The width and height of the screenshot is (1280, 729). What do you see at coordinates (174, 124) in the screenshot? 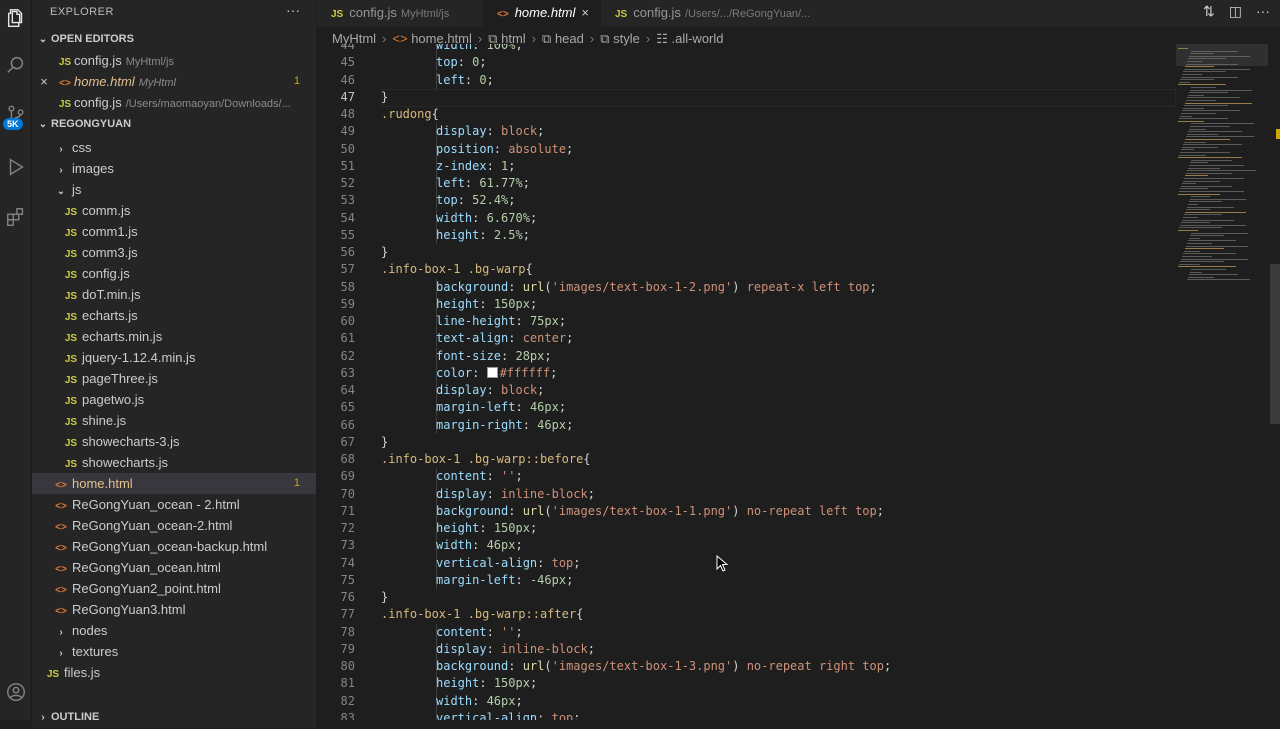
I see `project-header: ⌄ REGONGYUAN` at bounding box center [174, 124].